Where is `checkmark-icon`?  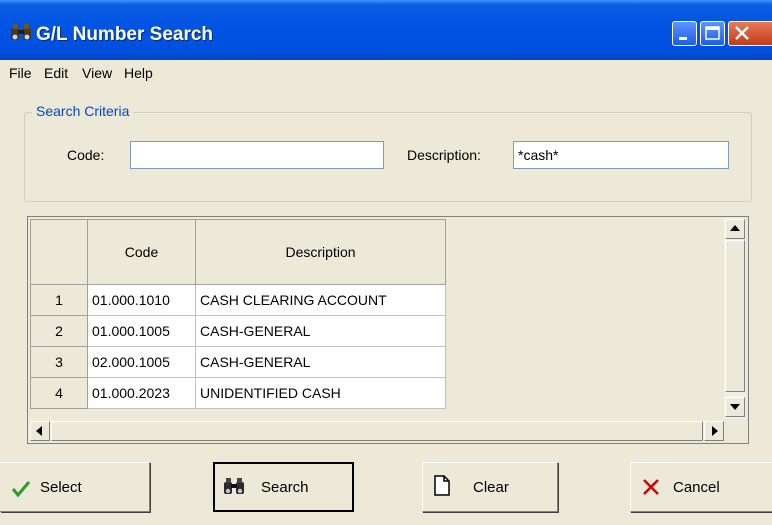
checkmark-icon is located at coordinates (21, 489).